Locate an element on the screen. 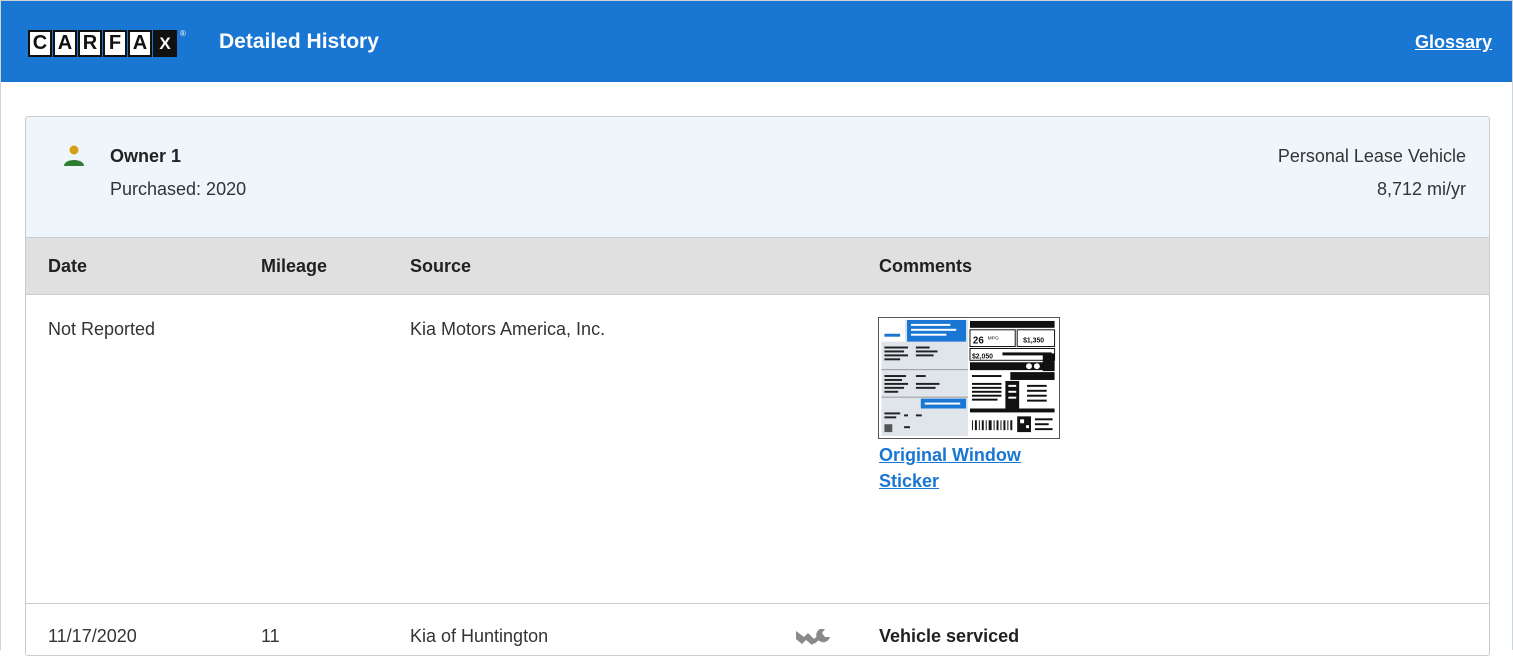  registered-mark: ® is located at coordinates (183, 33).